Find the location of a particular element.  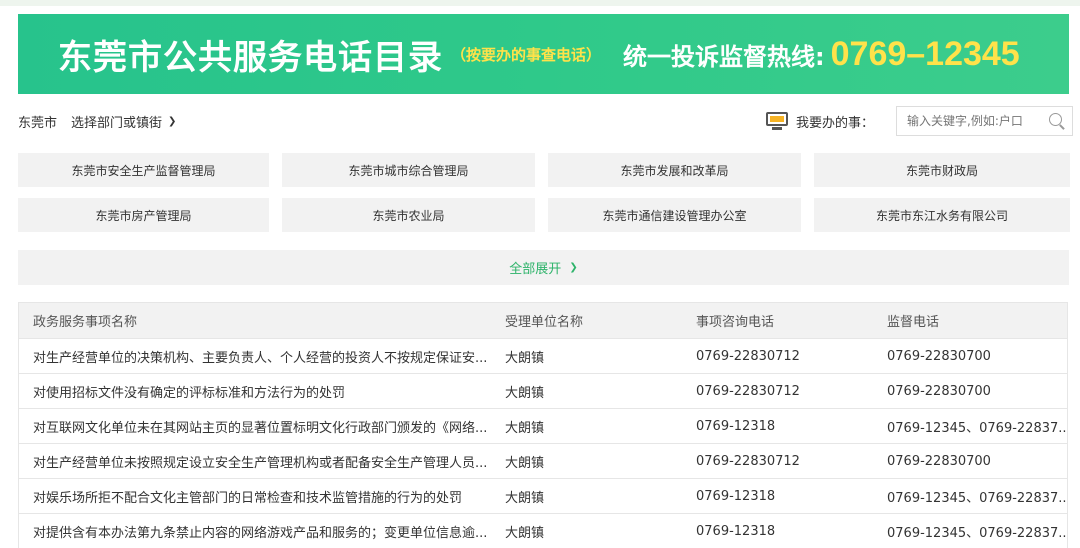

search-icon is located at coordinates (1057, 121).